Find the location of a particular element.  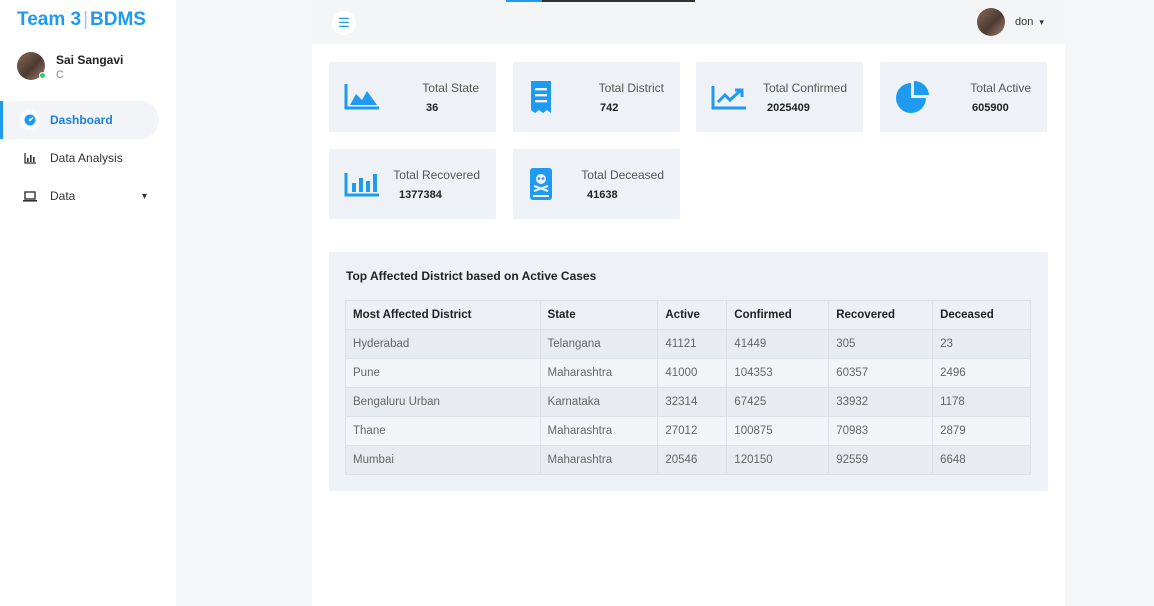

sidebar-item-data-analysis: Data Analysis is located at coordinates (88, 158).